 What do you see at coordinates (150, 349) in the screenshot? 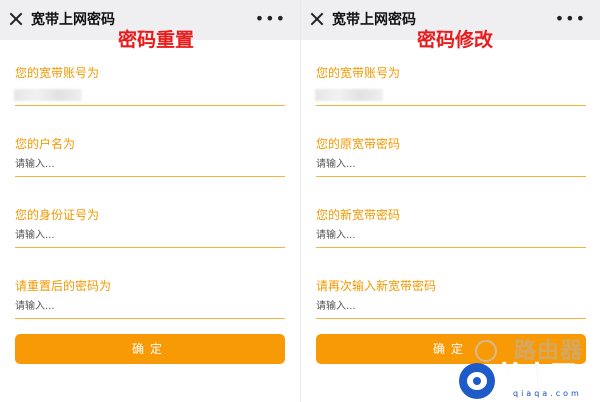
I see `confirm-button: 确定` at bounding box center [150, 349].